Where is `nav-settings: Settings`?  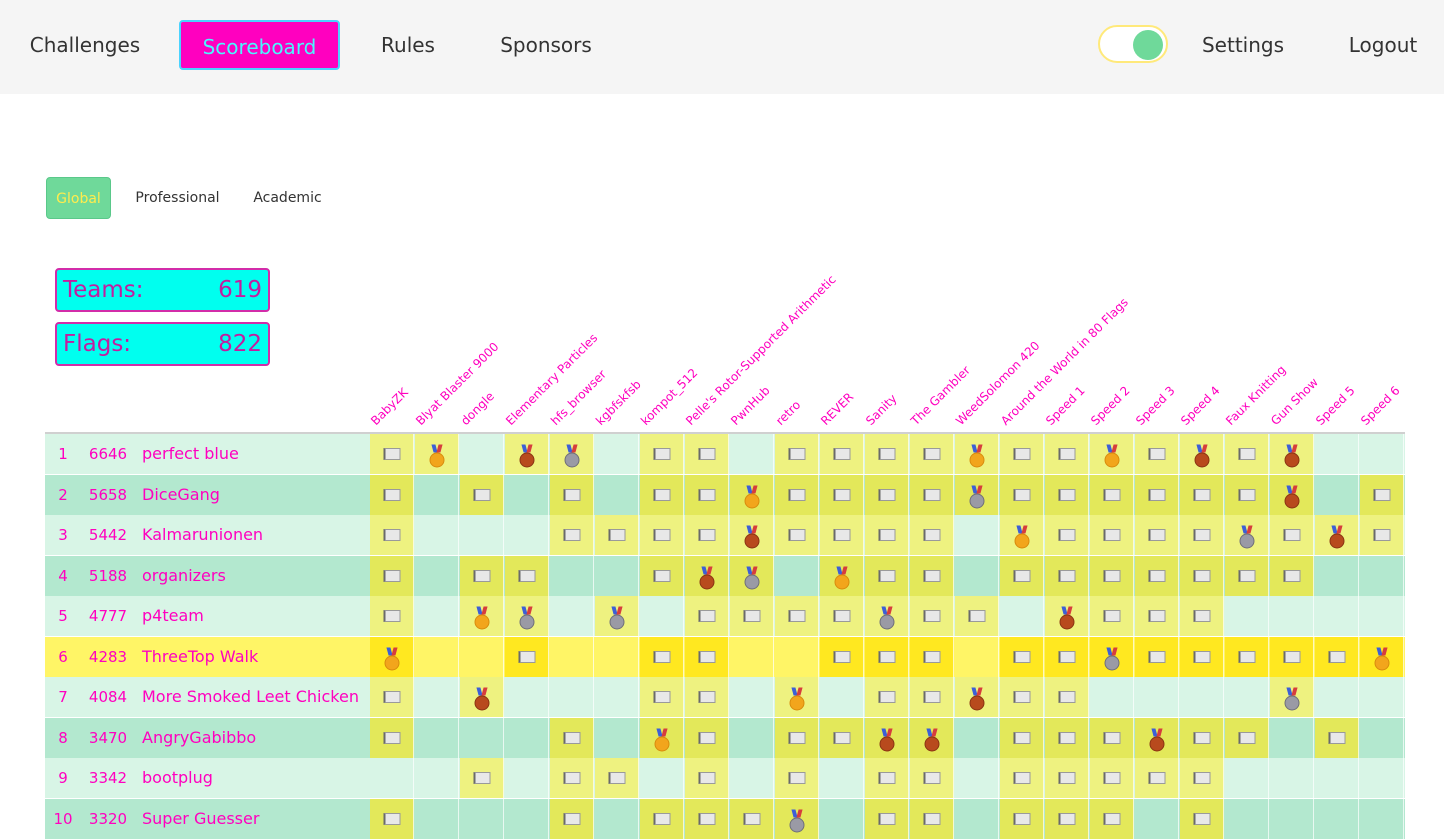
nav-settings: Settings is located at coordinates (1243, 45).